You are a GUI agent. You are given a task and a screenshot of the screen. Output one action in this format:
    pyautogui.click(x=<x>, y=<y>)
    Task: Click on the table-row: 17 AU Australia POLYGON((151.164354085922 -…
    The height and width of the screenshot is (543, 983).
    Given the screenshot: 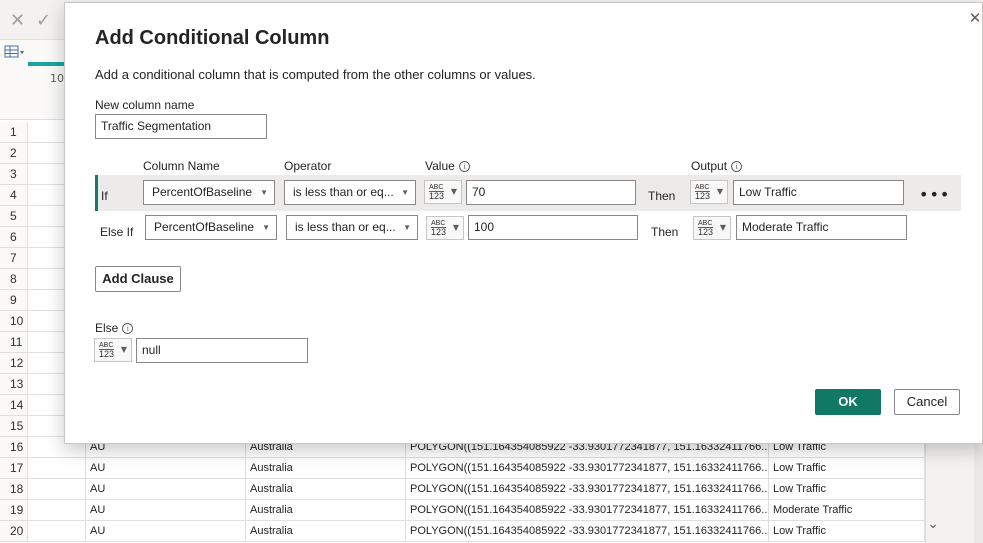 What is the action you would take?
    pyautogui.click(x=462, y=468)
    